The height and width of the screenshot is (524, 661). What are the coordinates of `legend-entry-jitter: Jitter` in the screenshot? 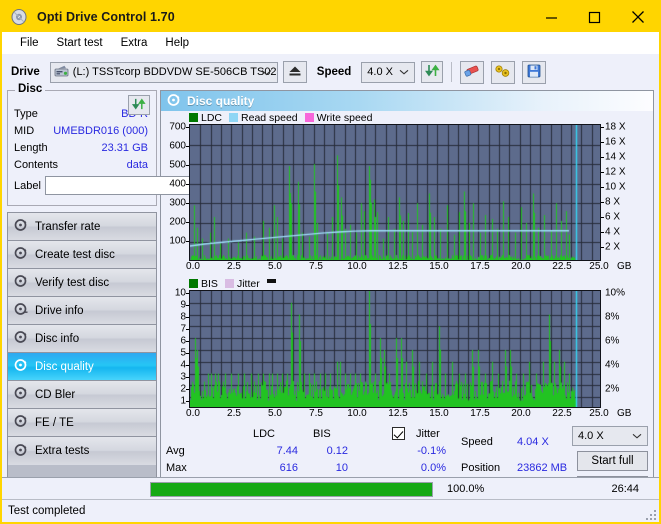 It's located at (242, 284).